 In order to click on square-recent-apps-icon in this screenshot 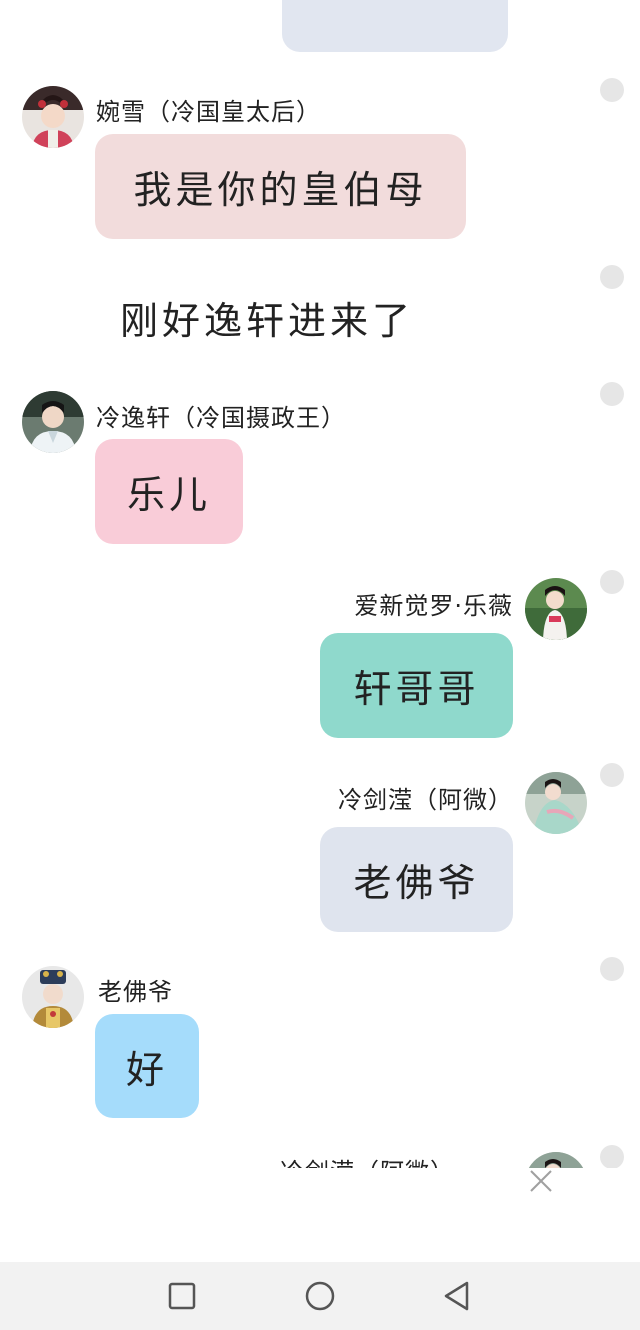, I will do `click(182, 1296)`.